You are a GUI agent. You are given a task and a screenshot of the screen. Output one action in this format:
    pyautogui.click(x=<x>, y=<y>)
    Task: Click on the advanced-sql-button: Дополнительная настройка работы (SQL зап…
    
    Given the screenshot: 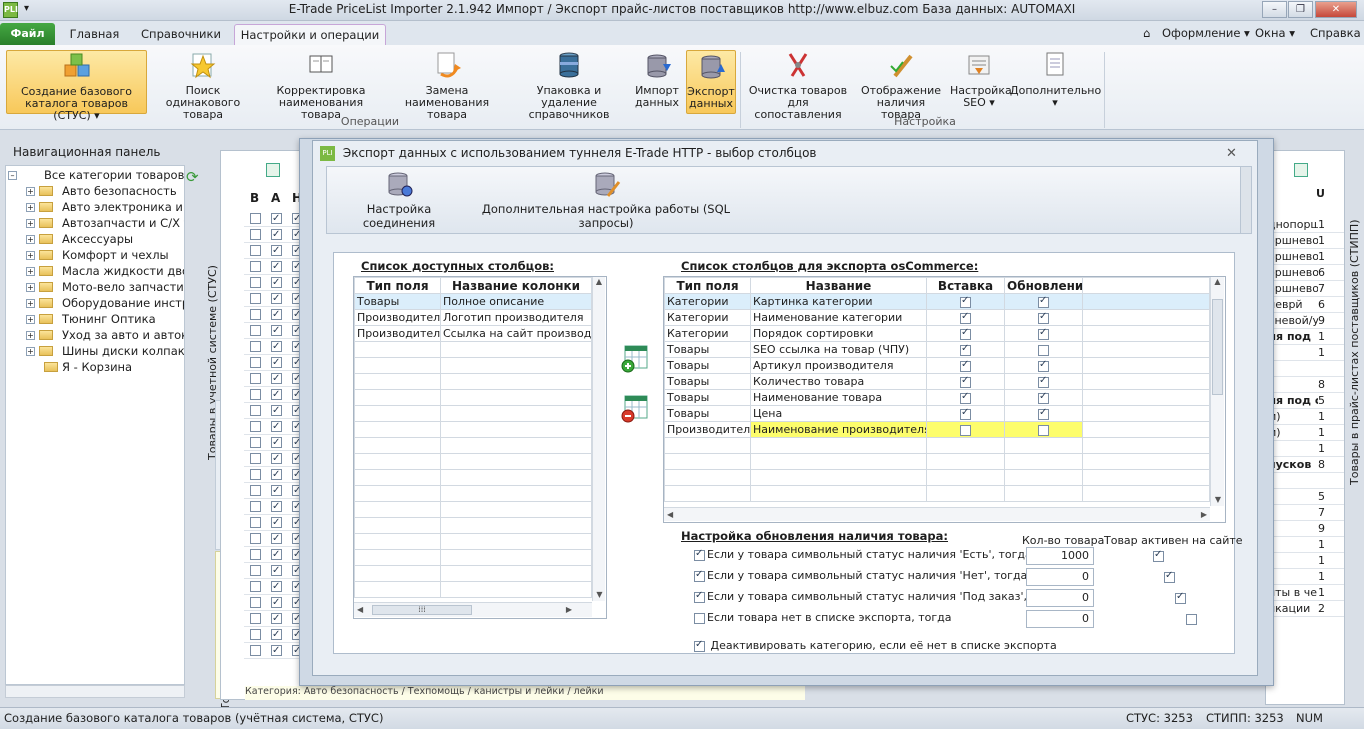 What is the action you would take?
    pyautogui.click(x=606, y=200)
    